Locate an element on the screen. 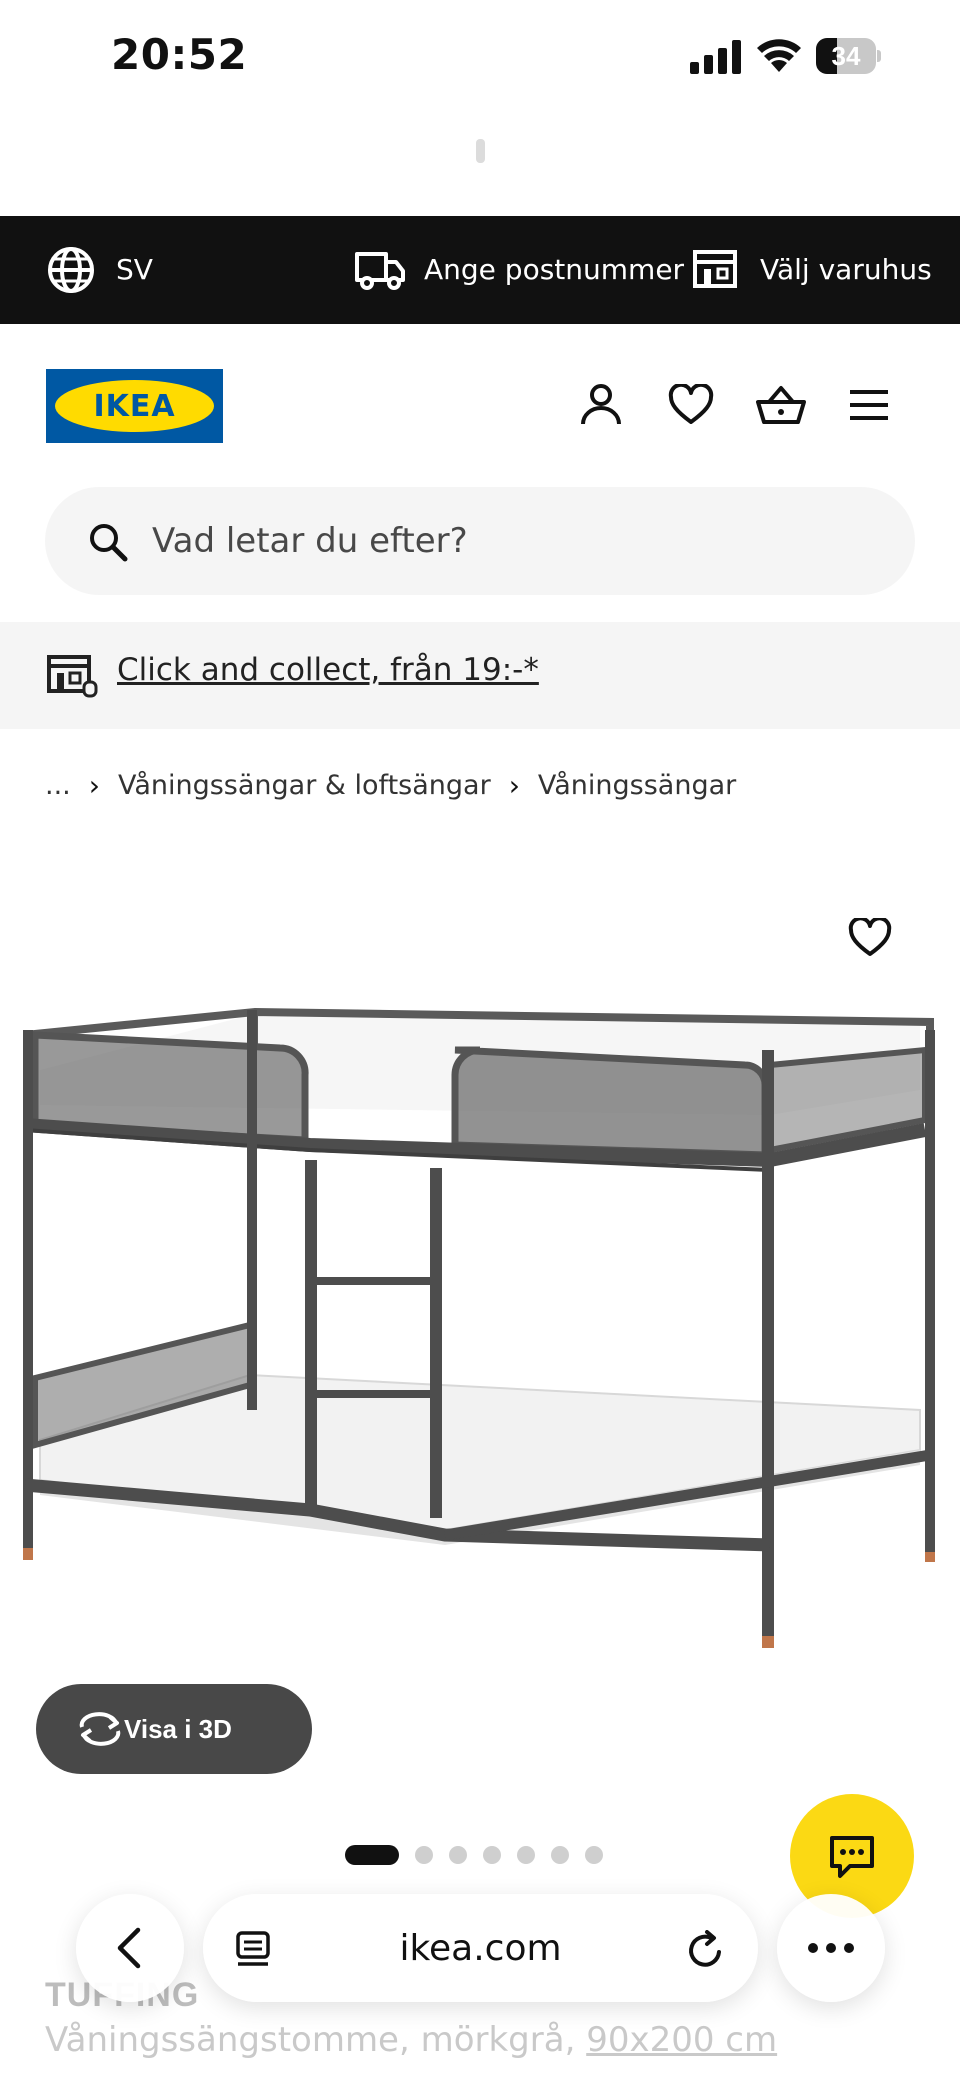 The image size is (960, 2077). postcode-button: Ange postnummer is located at coordinates (519, 270).